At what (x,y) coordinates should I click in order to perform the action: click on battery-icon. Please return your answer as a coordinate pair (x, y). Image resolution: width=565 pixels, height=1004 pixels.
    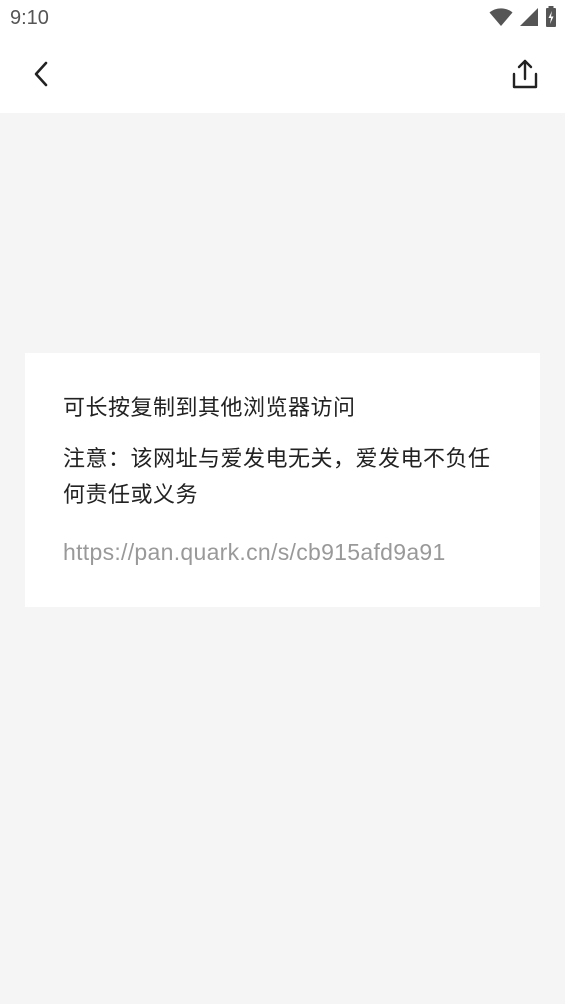
    Looking at the image, I should click on (551, 19).